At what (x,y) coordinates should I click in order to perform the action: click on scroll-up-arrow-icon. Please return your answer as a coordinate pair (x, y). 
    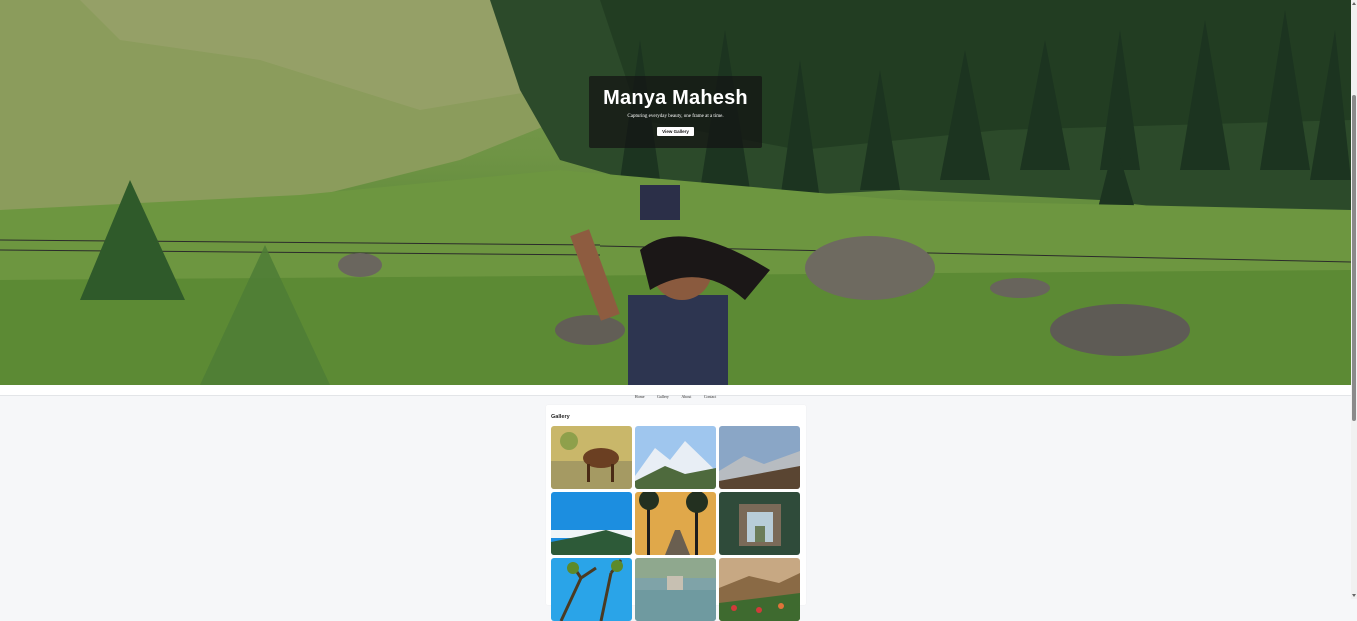
    Looking at the image, I should click on (1354, 3).